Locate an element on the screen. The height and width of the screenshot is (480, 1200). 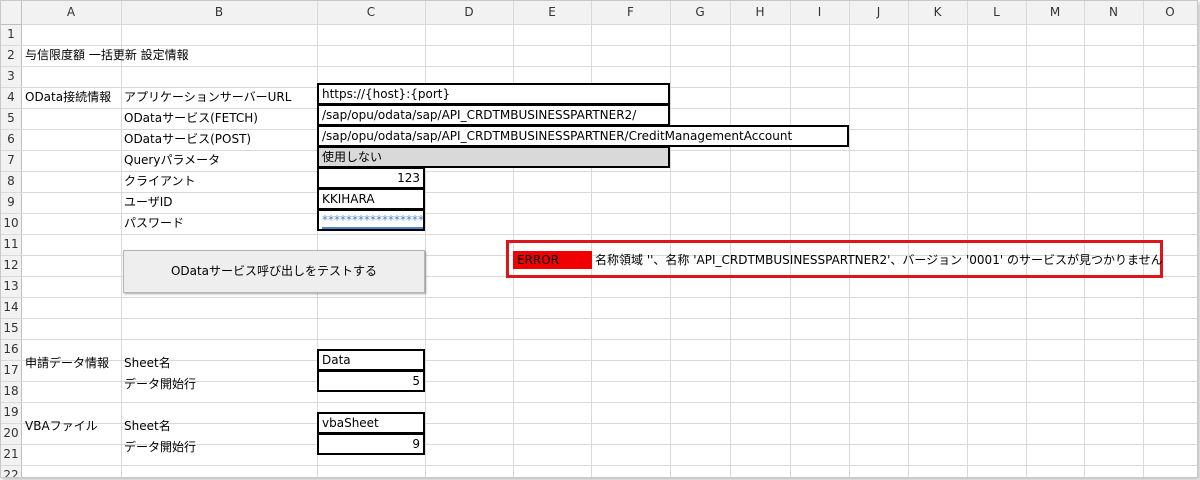
query-param-label: Queryパラメータ is located at coordinates (172, 160).